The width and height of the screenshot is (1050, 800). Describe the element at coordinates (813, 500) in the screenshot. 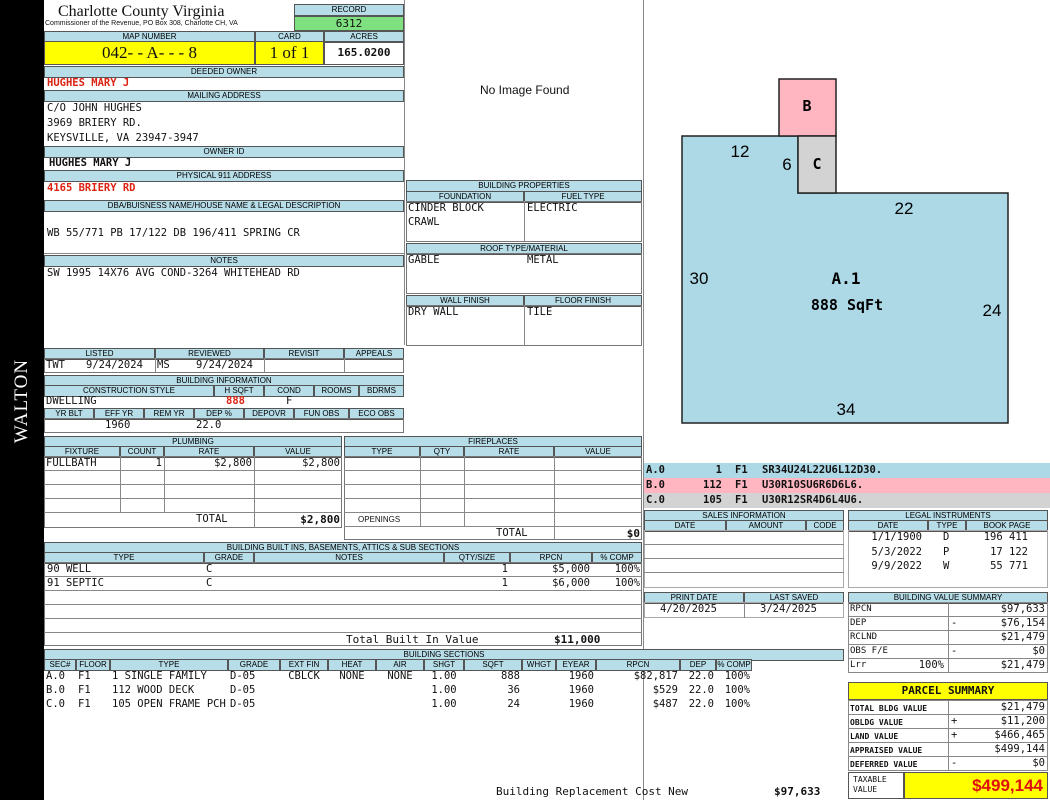

I see `legend-c-code: U30R12SR4D6L4U6.` at that location.